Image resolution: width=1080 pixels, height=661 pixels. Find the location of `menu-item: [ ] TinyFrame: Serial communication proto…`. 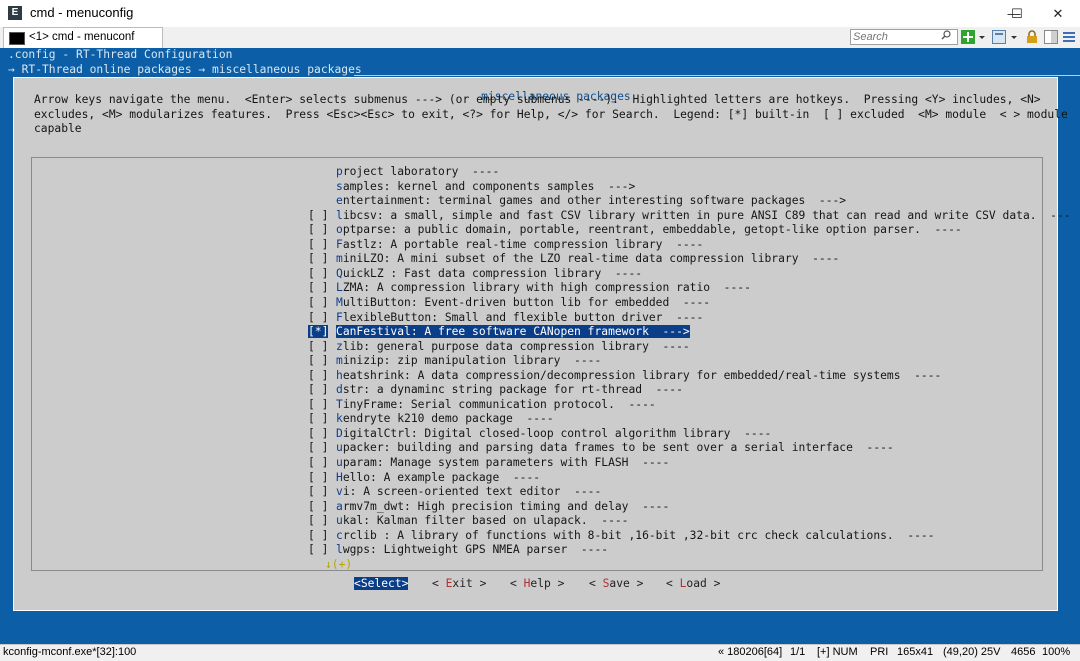

menu-item: [ ] TinyFrame: Serial communication proto… is located at coordinates (537, 405).